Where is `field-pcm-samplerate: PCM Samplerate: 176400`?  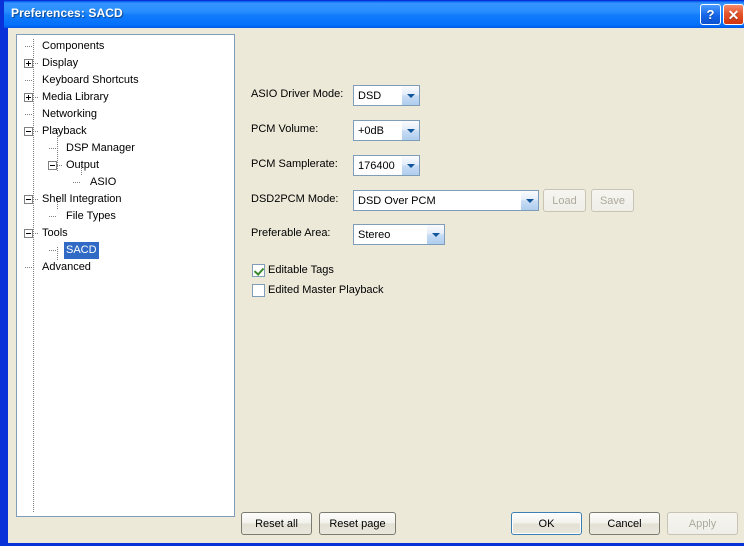 field-pcm-samplerate: PCM Samplerate: 176400 is located at coordinates (396, 165).